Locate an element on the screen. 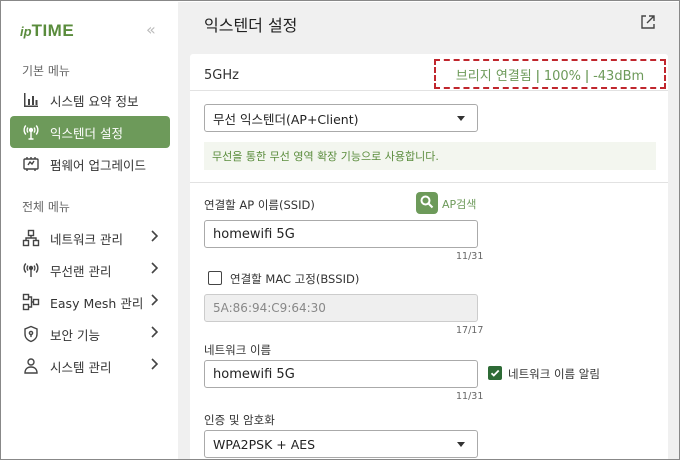  ap-search-button is located at coordinates (427, 203).